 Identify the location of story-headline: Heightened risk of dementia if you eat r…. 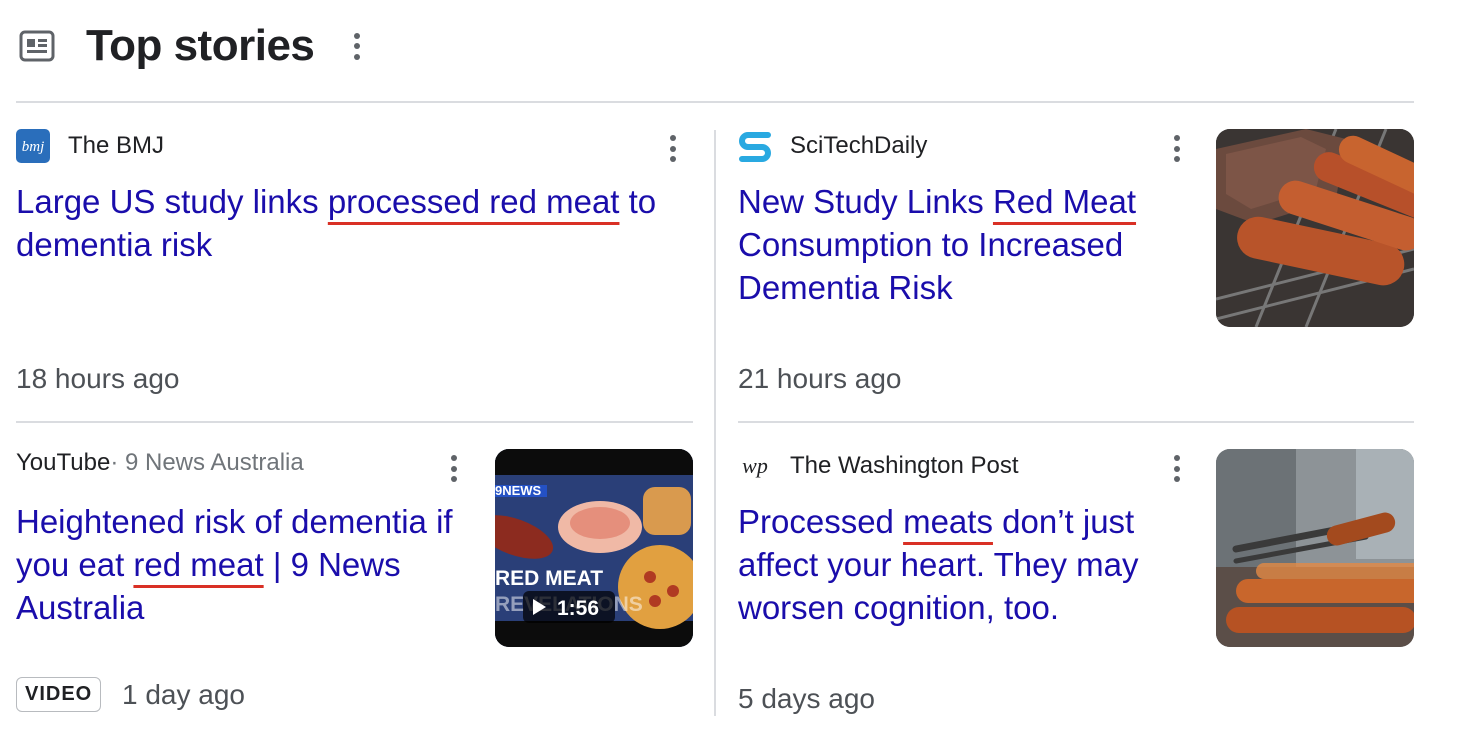
(241, 564).